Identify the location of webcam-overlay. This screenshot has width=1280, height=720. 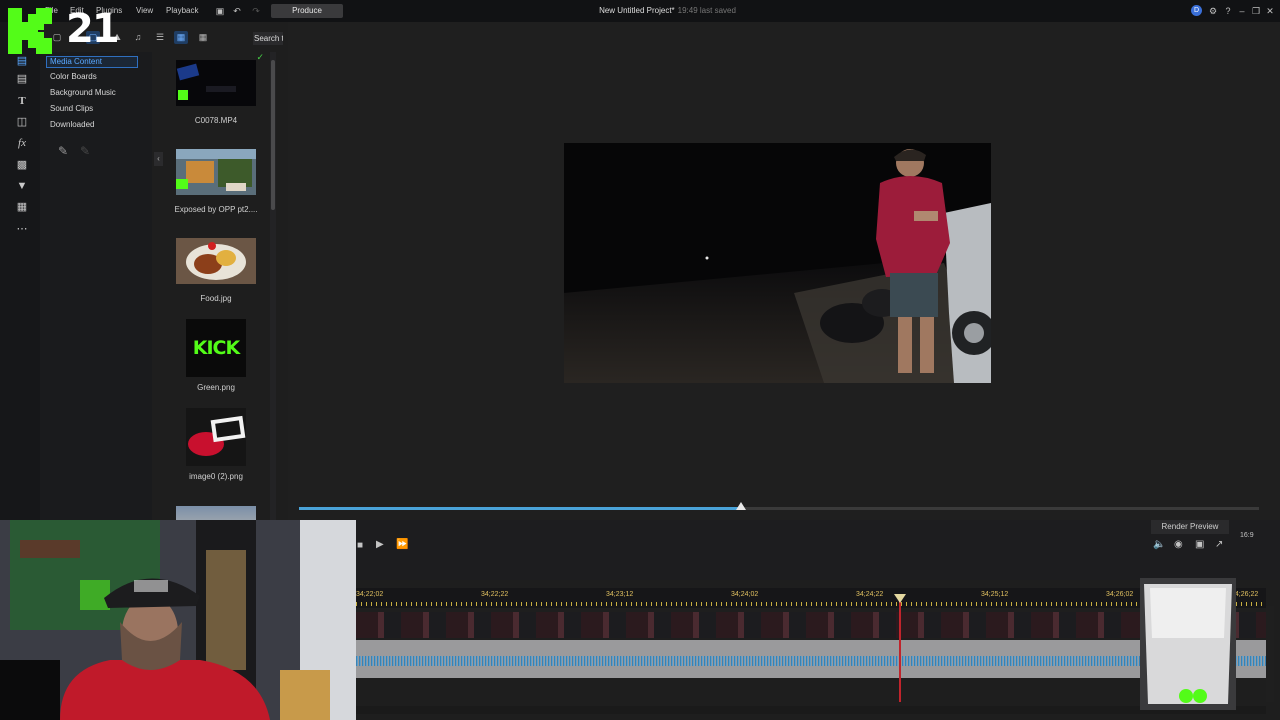
(178, 620).